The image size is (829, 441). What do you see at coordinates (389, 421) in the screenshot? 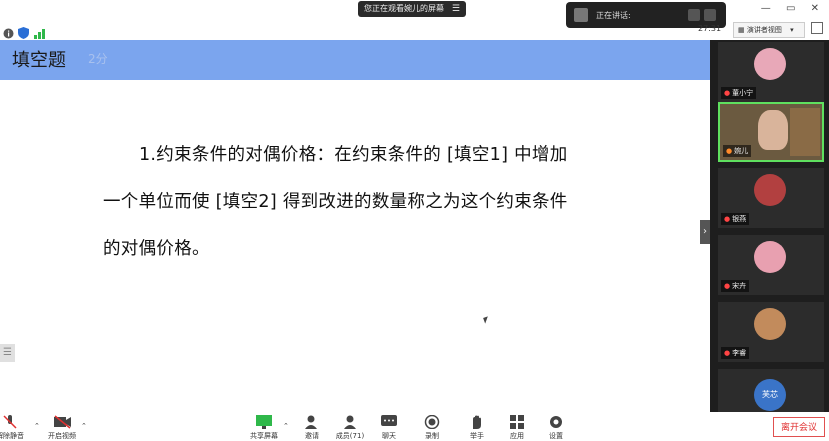
I see `chat-icon` at bounding box center [389, 421].